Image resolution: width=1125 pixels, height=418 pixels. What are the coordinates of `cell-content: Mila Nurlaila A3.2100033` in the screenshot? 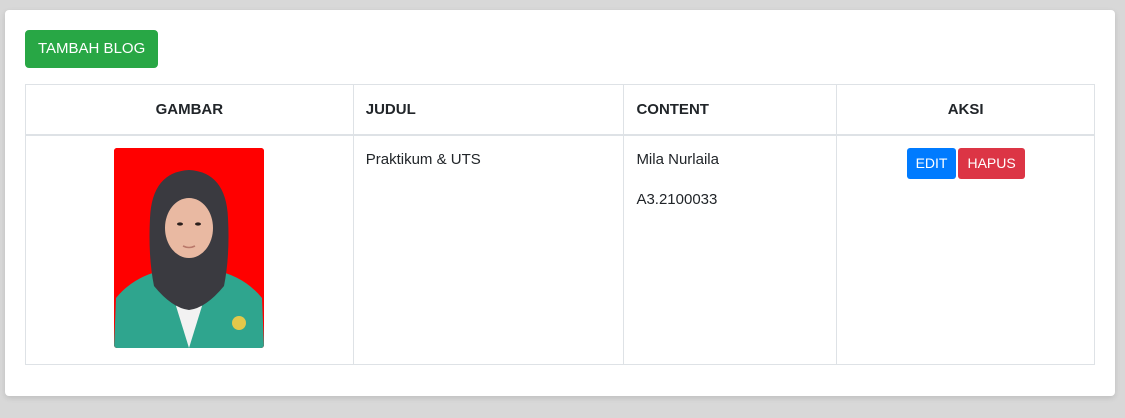 It's located at (730, 249).